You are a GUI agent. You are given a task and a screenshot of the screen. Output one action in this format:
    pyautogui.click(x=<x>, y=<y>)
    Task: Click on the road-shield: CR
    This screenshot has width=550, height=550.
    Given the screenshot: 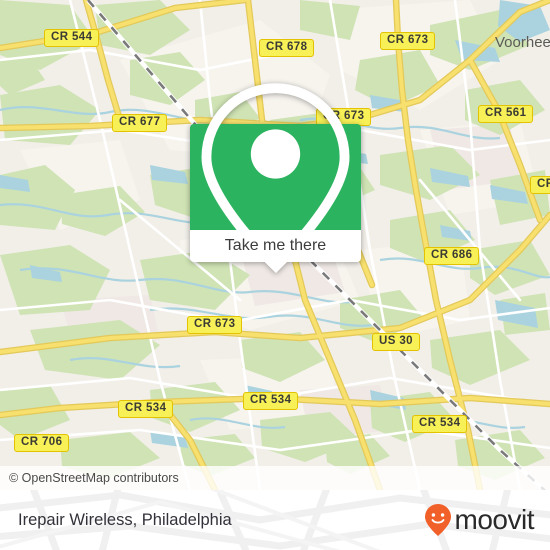 What is the action you would take?
    pyautogui.click(x=540, y=185)
    